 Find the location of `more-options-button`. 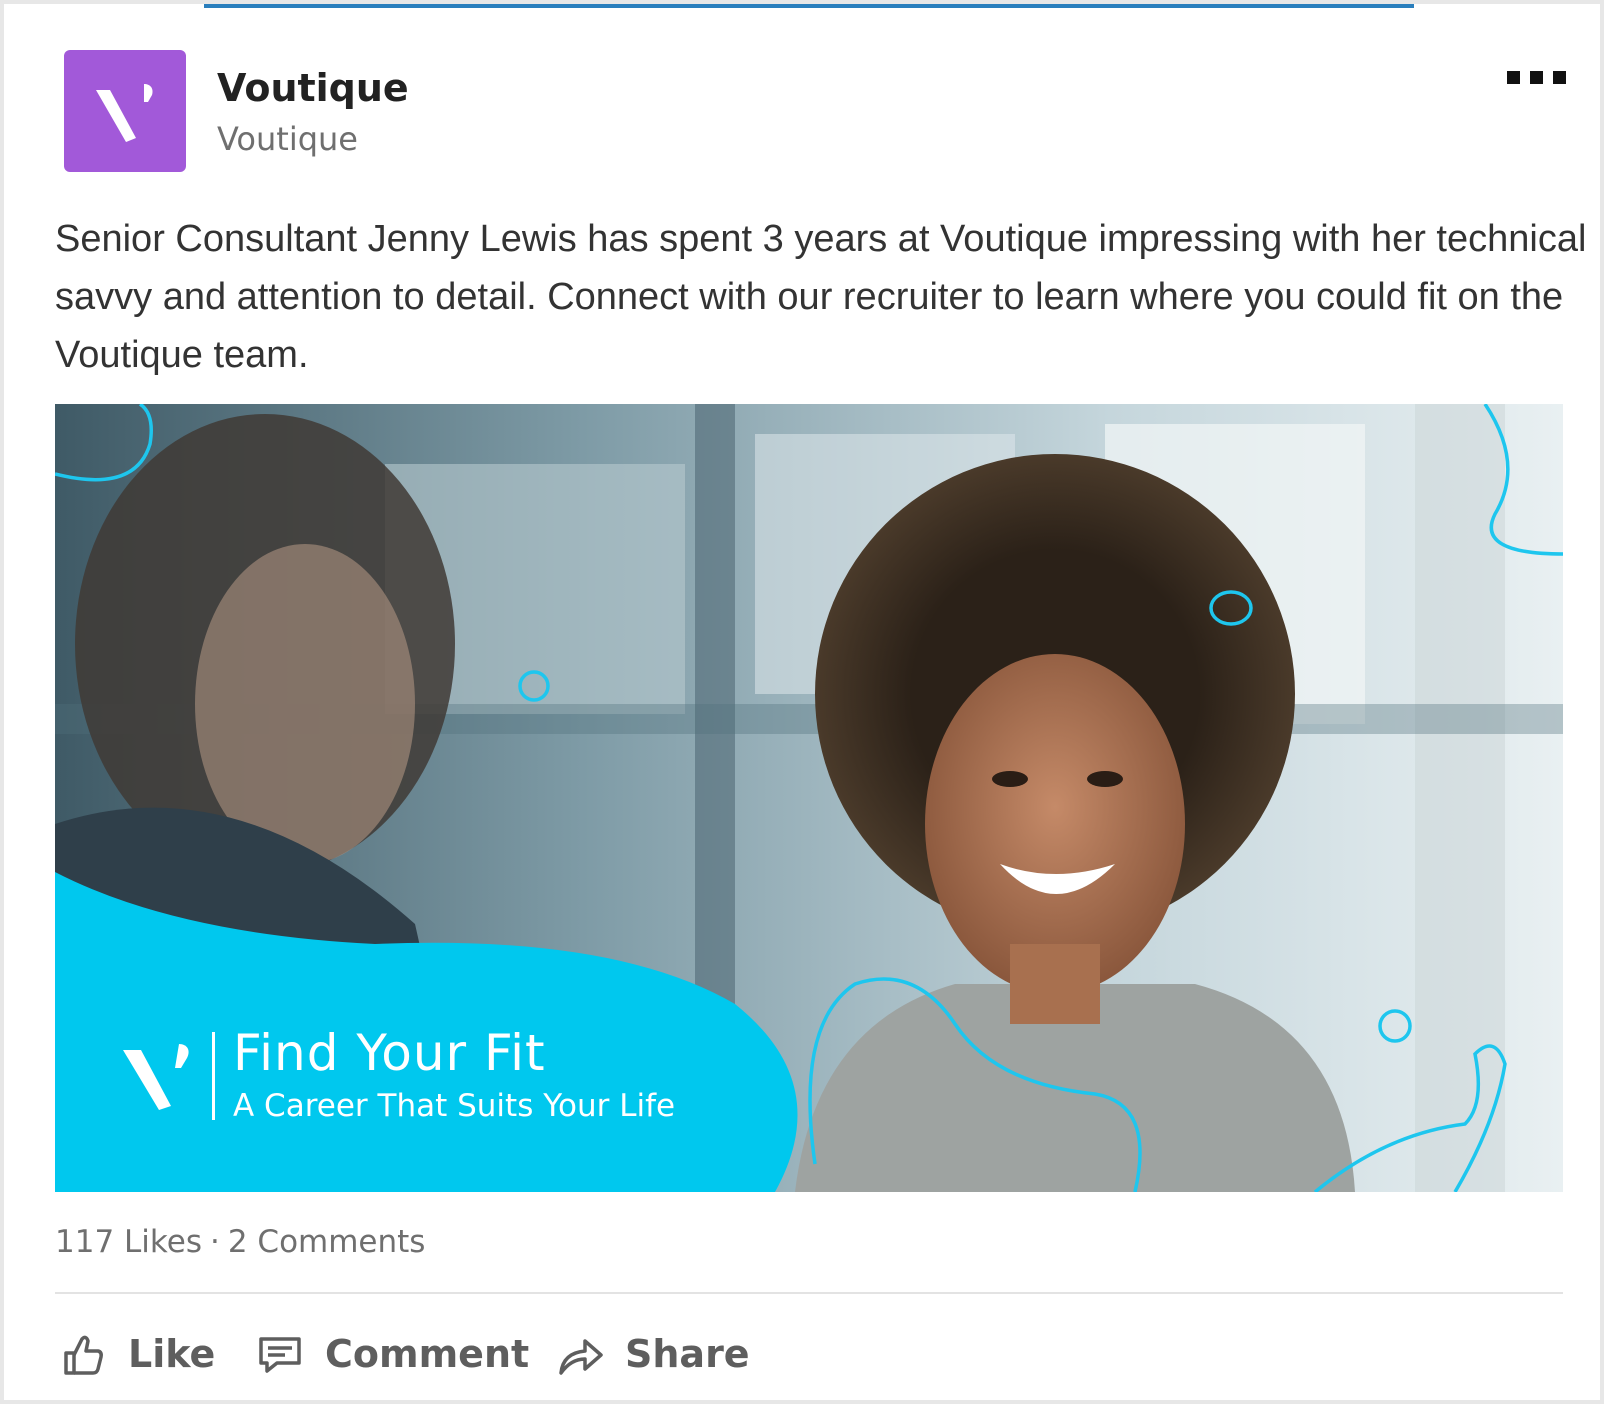

more-options-button is located at coordinates (1537, 77).